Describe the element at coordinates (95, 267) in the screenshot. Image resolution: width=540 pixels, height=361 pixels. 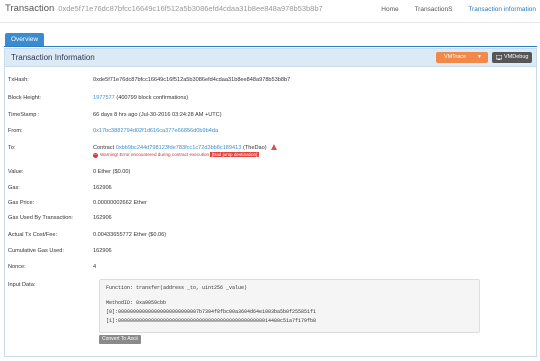
I see `nonce-value: 4` at that location.